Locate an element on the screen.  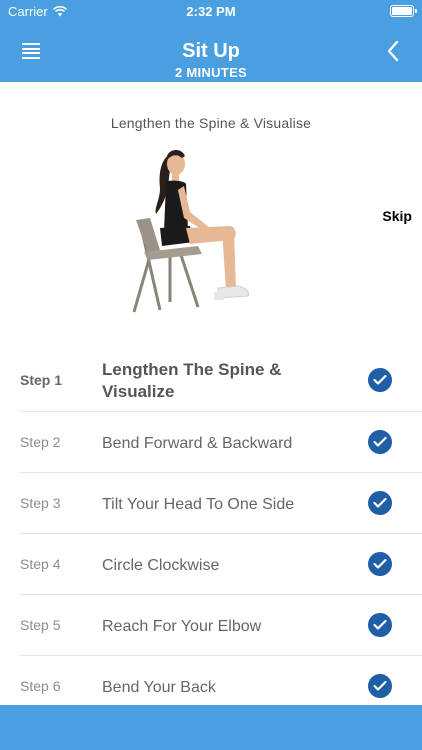
page-title: Sit Up is located at coordinates (211, 51).